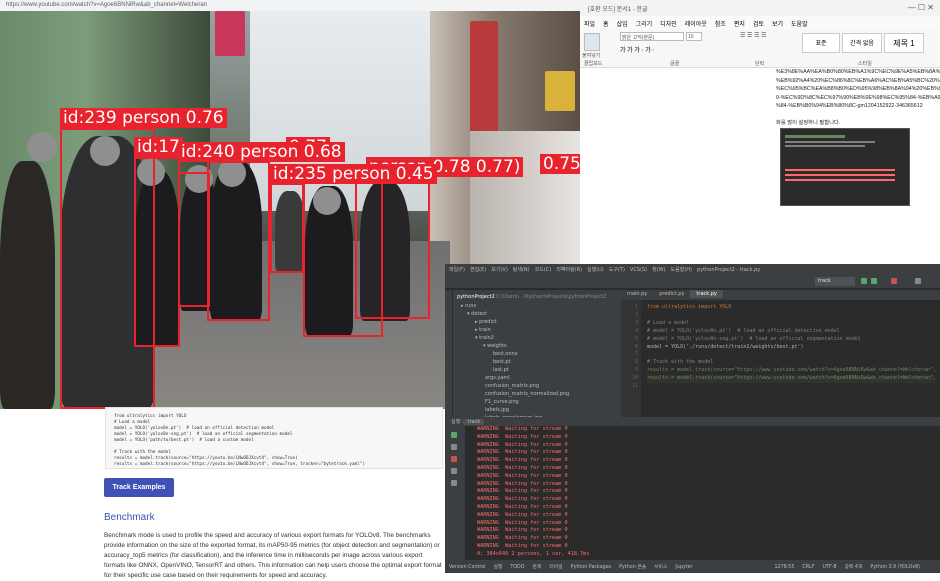 Image resolution: width=940 pixels, height=581 pixels. Describe the element at coordinates (689, 307) in the screenshot. I see `code-line: from ultralytics import YOLO` at that location.